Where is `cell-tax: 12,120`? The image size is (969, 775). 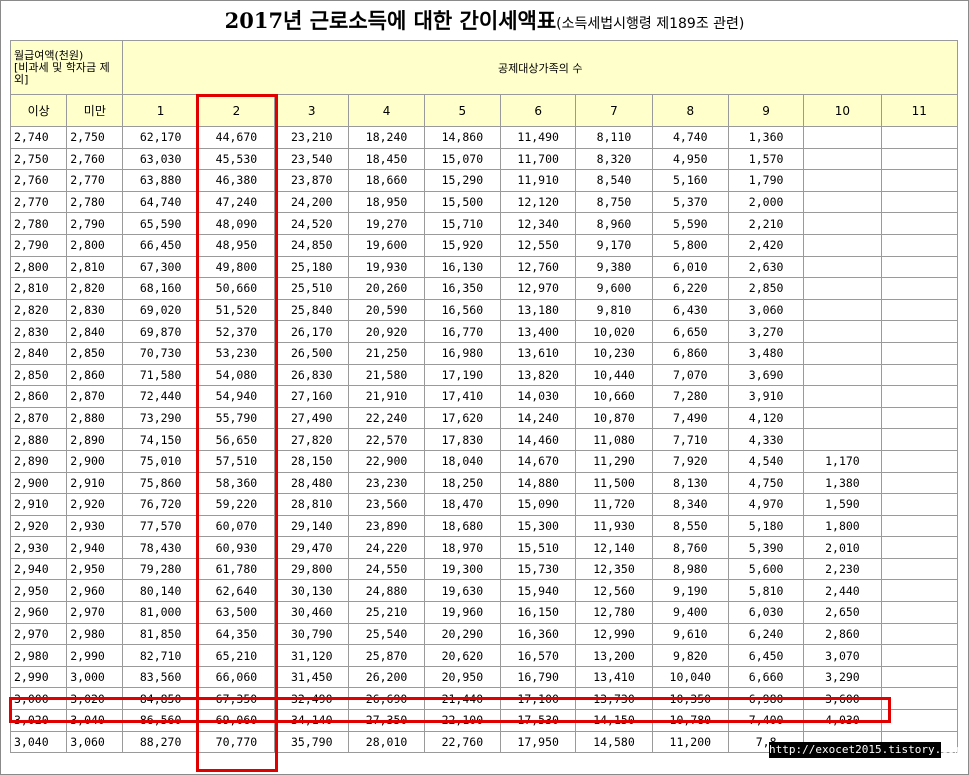 cell-tax: 12,120 is located at coordinates (538, 202).